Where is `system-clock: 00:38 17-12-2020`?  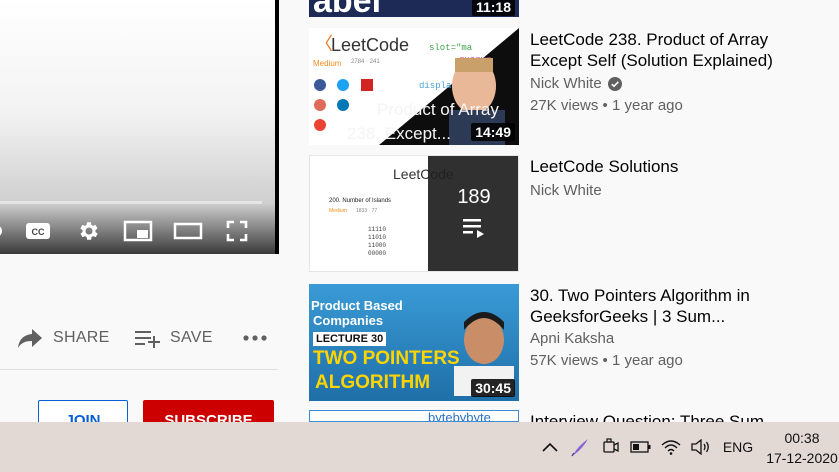
system-clock: 00:38 17-12-2020 is located at coordinates (800, 448).